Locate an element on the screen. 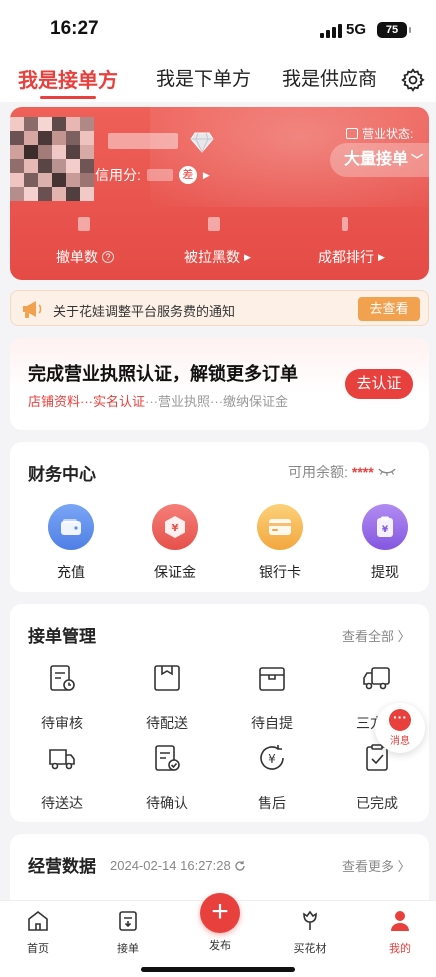 This screenshot has width=436, height=977. home-icon is located at coordinates (38, 920).